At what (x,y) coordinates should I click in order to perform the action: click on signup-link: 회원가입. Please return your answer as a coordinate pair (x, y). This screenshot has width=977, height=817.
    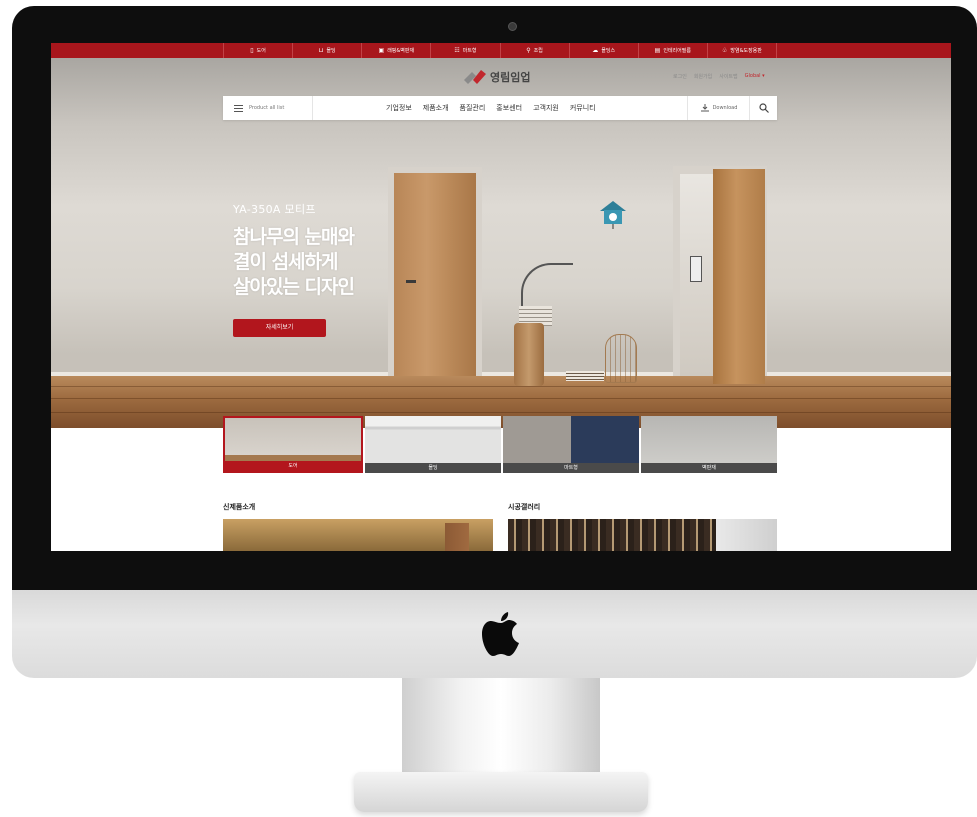
    Looking at the image, I should click on (703, 76).